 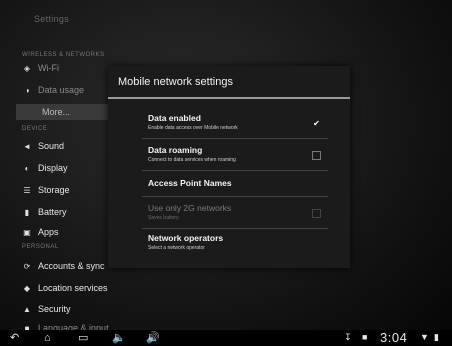 What do you see at coordinates (52, 212) in the screenshot?
I see `sidebar-item-label: Battery` at bounding box center [52, 212].